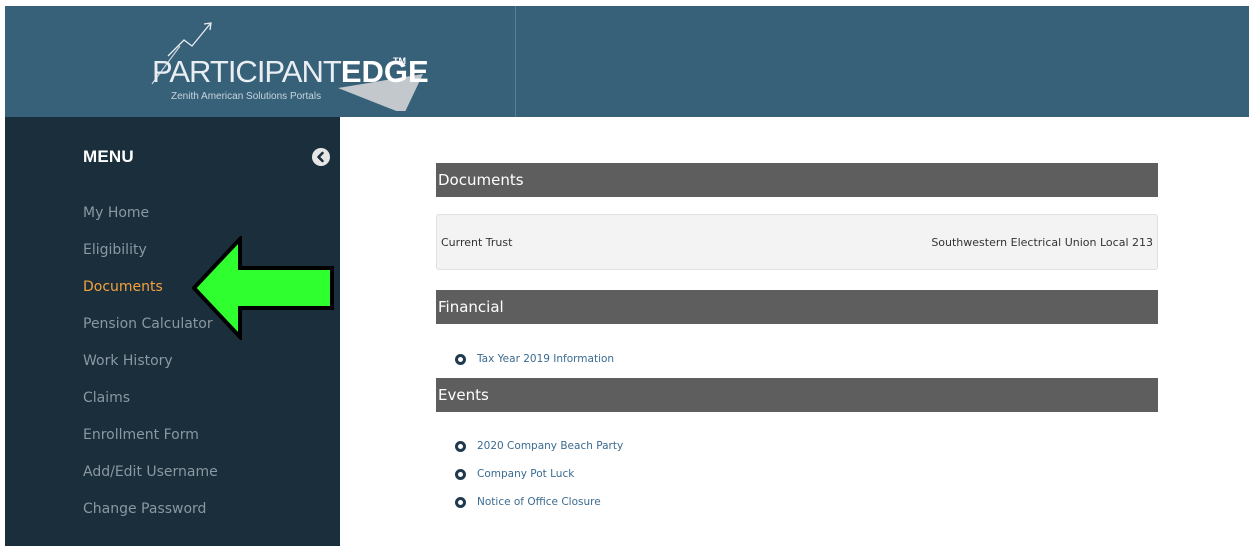  I want to click on event-link: Notice of Office Closure, so click(528, 502).